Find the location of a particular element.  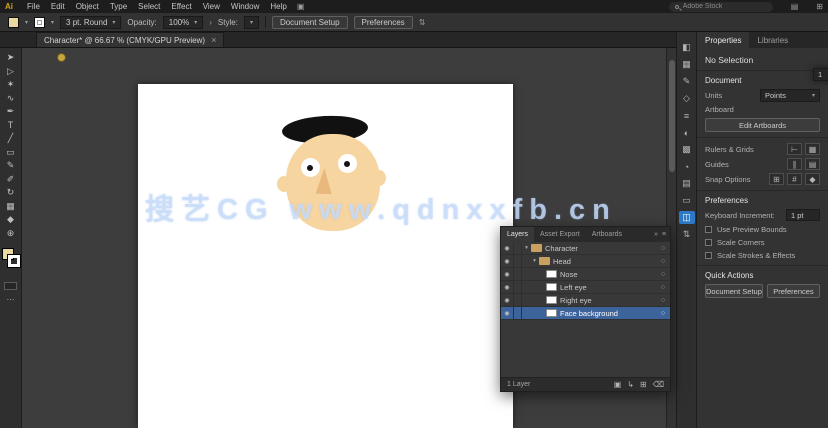

paintbrush-tool-icon: ✎ is located at coordinates (11, 166).